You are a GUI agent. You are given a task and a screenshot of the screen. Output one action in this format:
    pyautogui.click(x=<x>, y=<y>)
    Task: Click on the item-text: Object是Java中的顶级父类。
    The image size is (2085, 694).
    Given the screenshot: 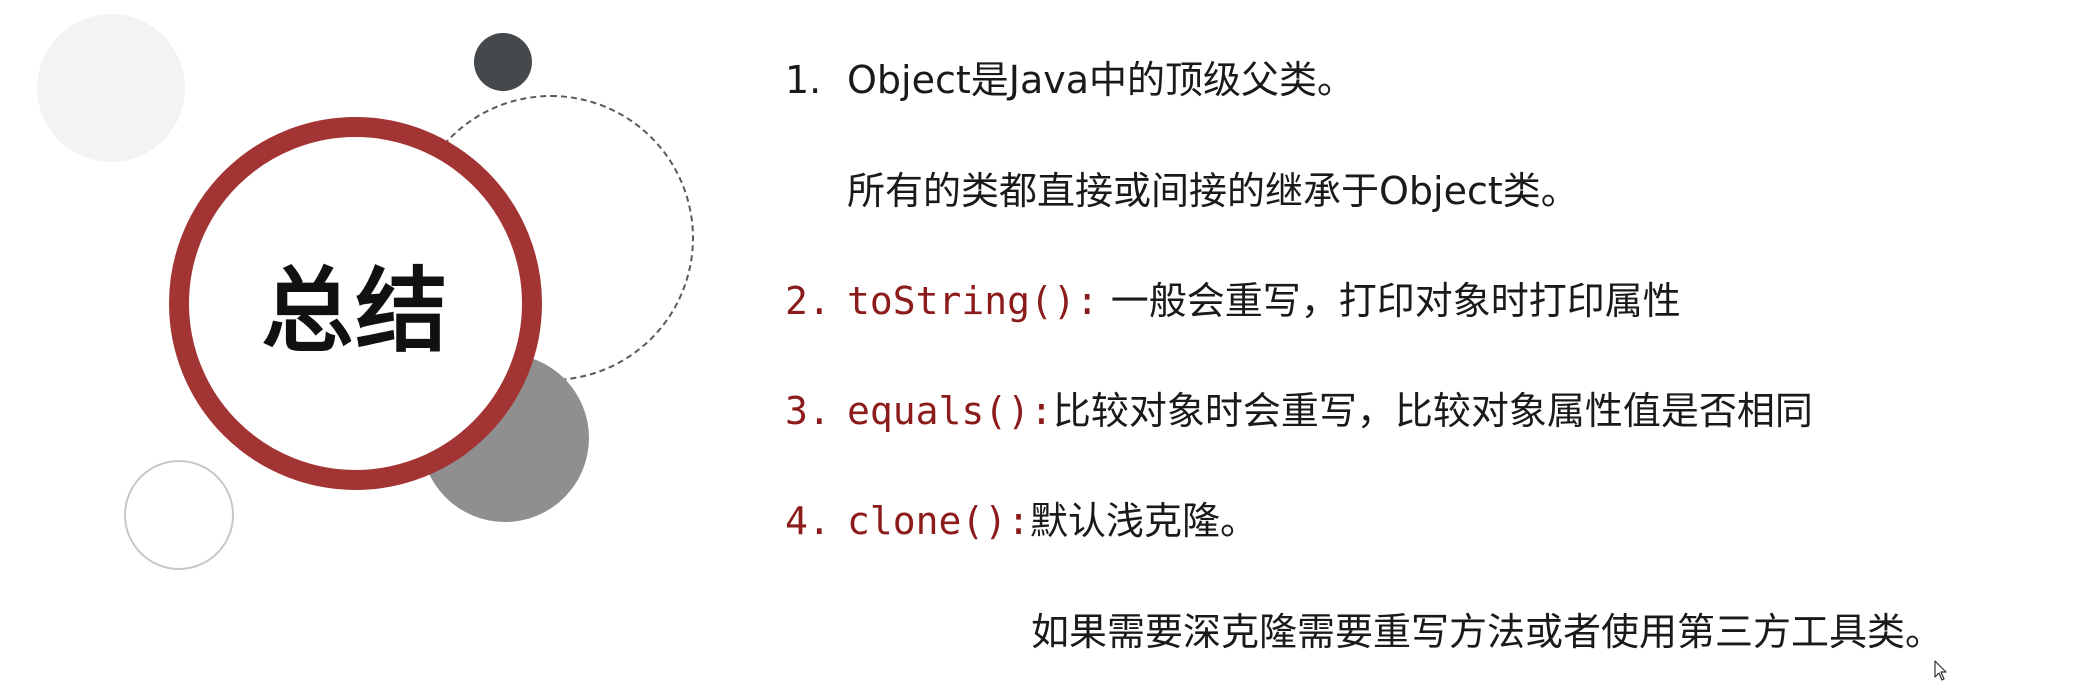 What is the action you would take?
    pyautogui.click(x=1101, y=80)
    